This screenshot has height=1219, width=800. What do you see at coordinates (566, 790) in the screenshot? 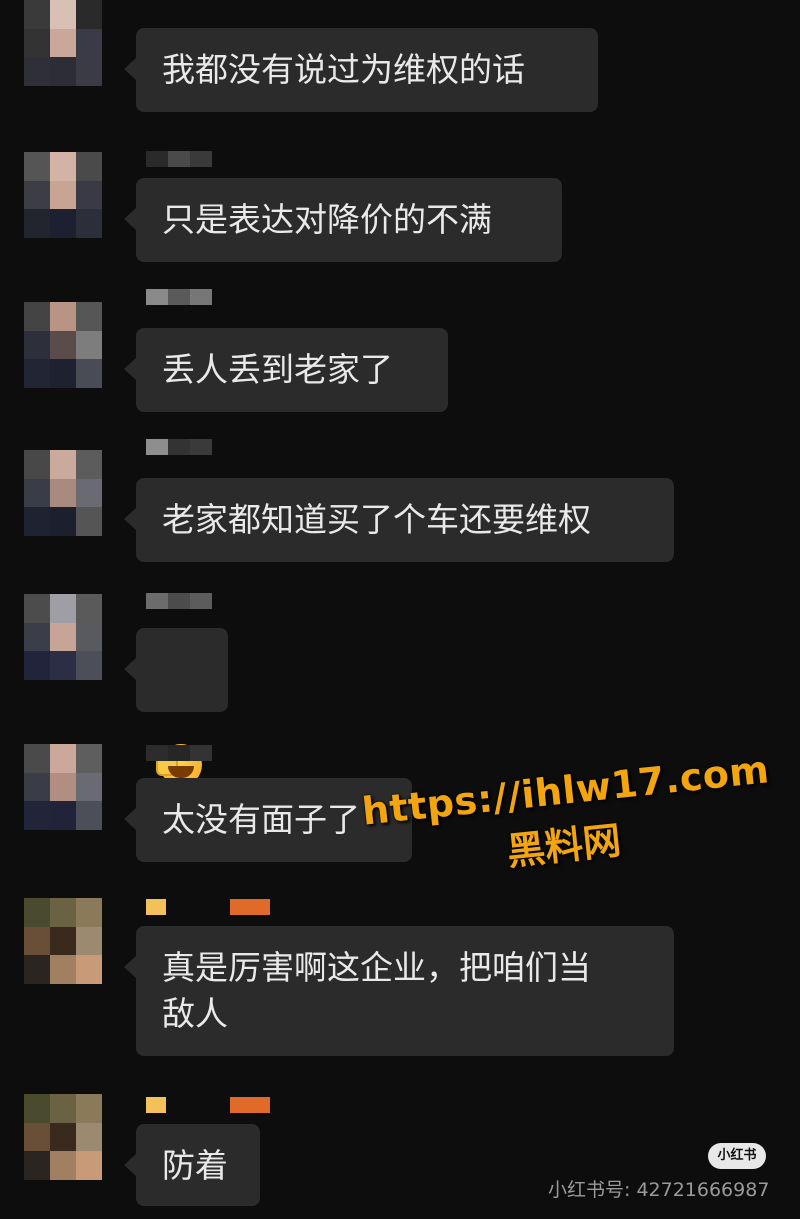
I see `watermark-url: https://ihlw17.com` at bounding box center [566, 790].